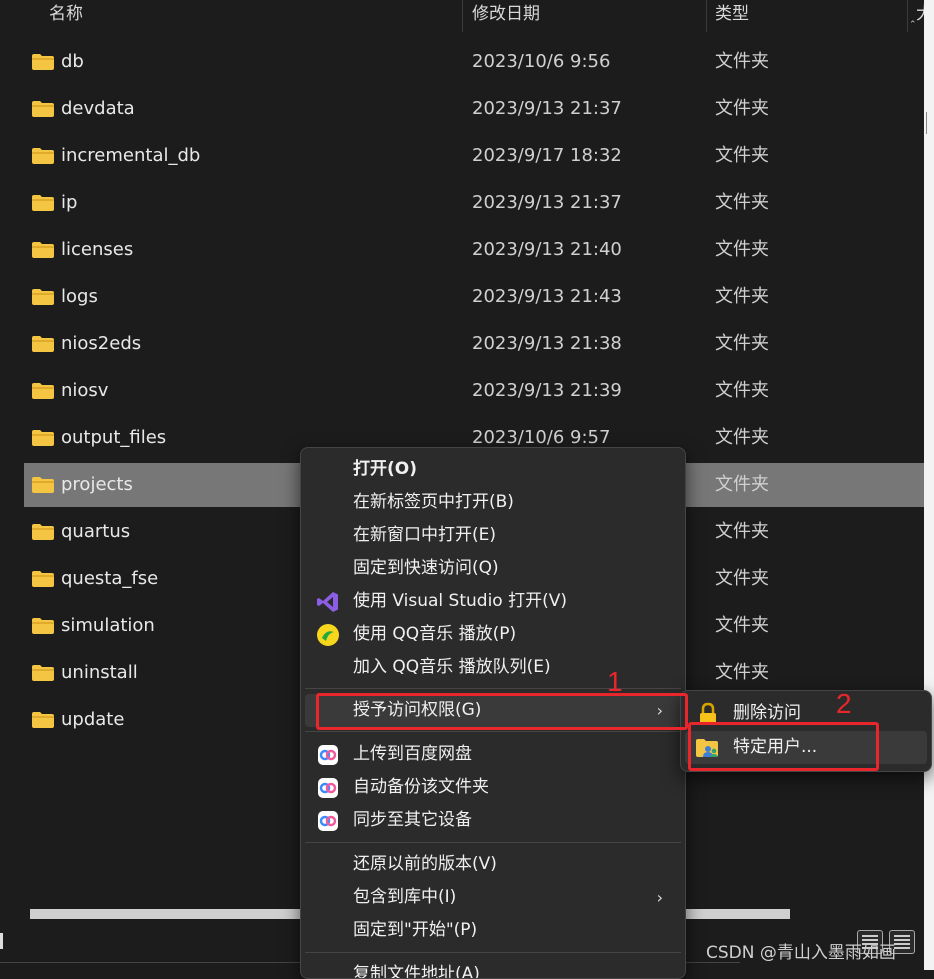  I want to click on file-name: questa_fse, so click(110, 578).